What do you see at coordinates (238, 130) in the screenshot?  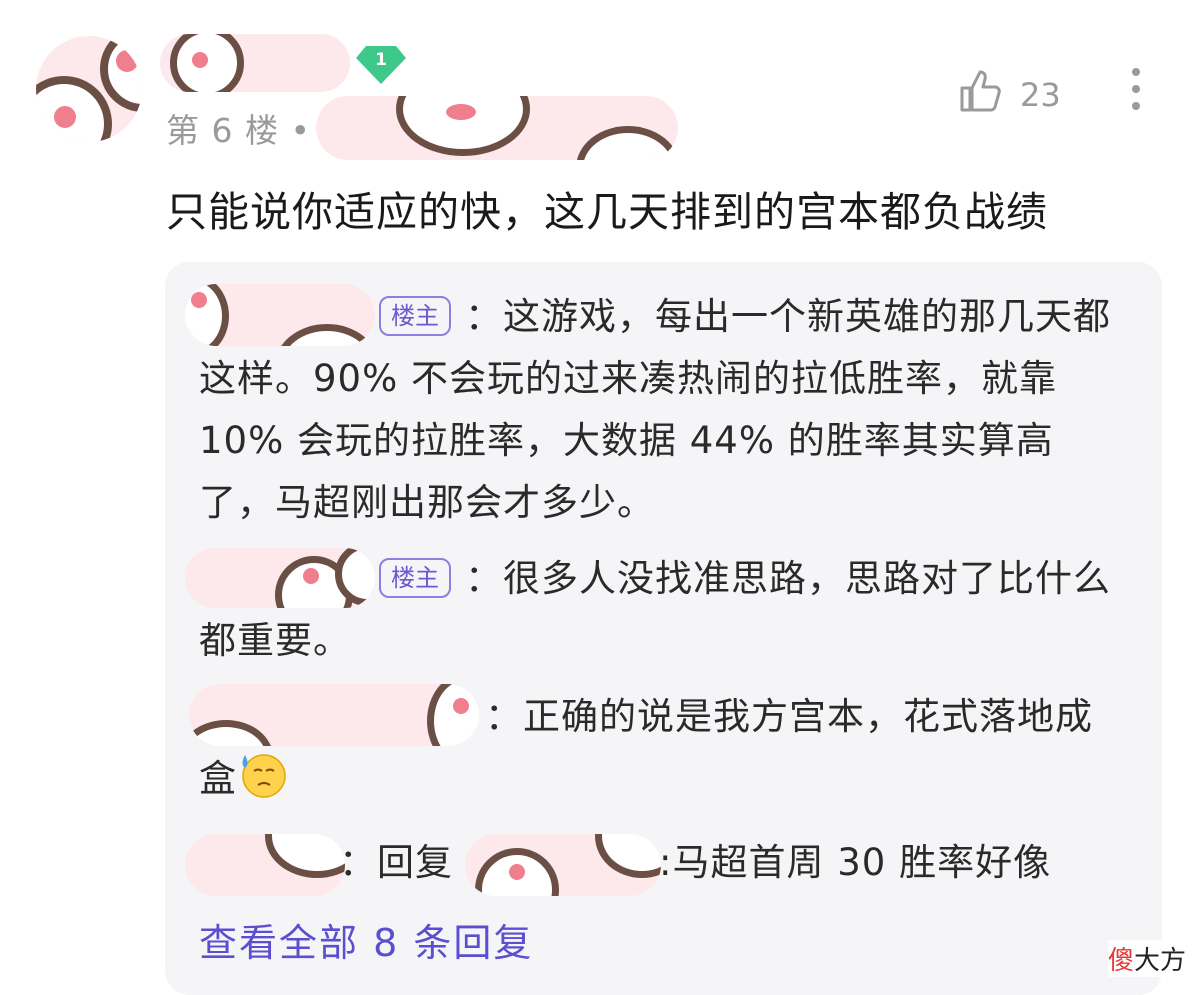 I see `floor-label: 第 6 楼 •` at bounding box center [238, 130].